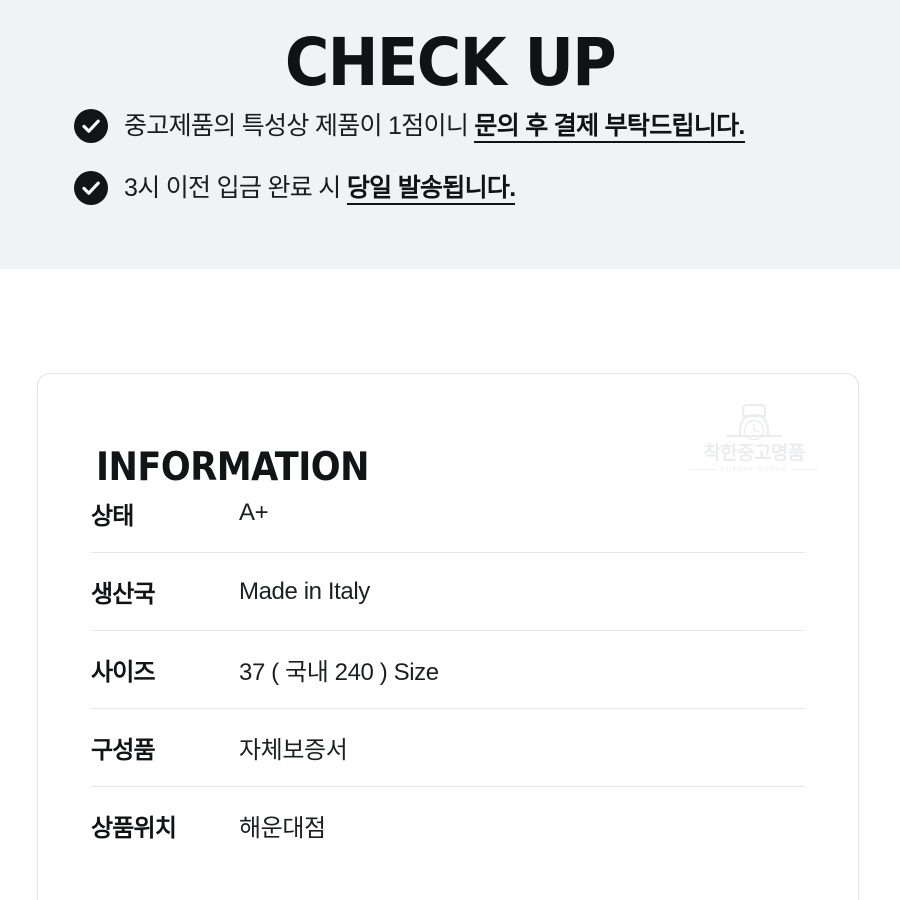 The image size is (900, 900). Describe the element at coordinates (339, 672) in the screenshot. I see `spec-value: 37 ( 국내 240 ) Size` at that location.